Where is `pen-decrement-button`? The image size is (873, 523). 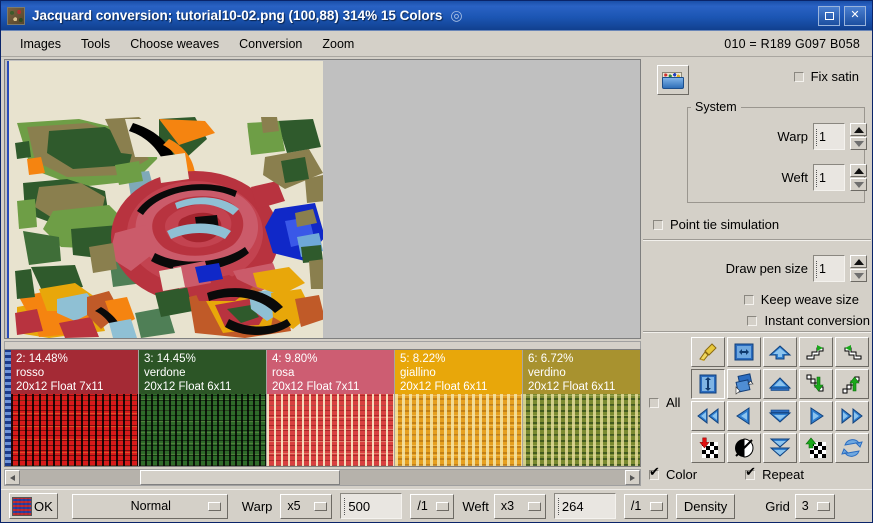
pen-decrement-button is located at coordinates (858, 275).